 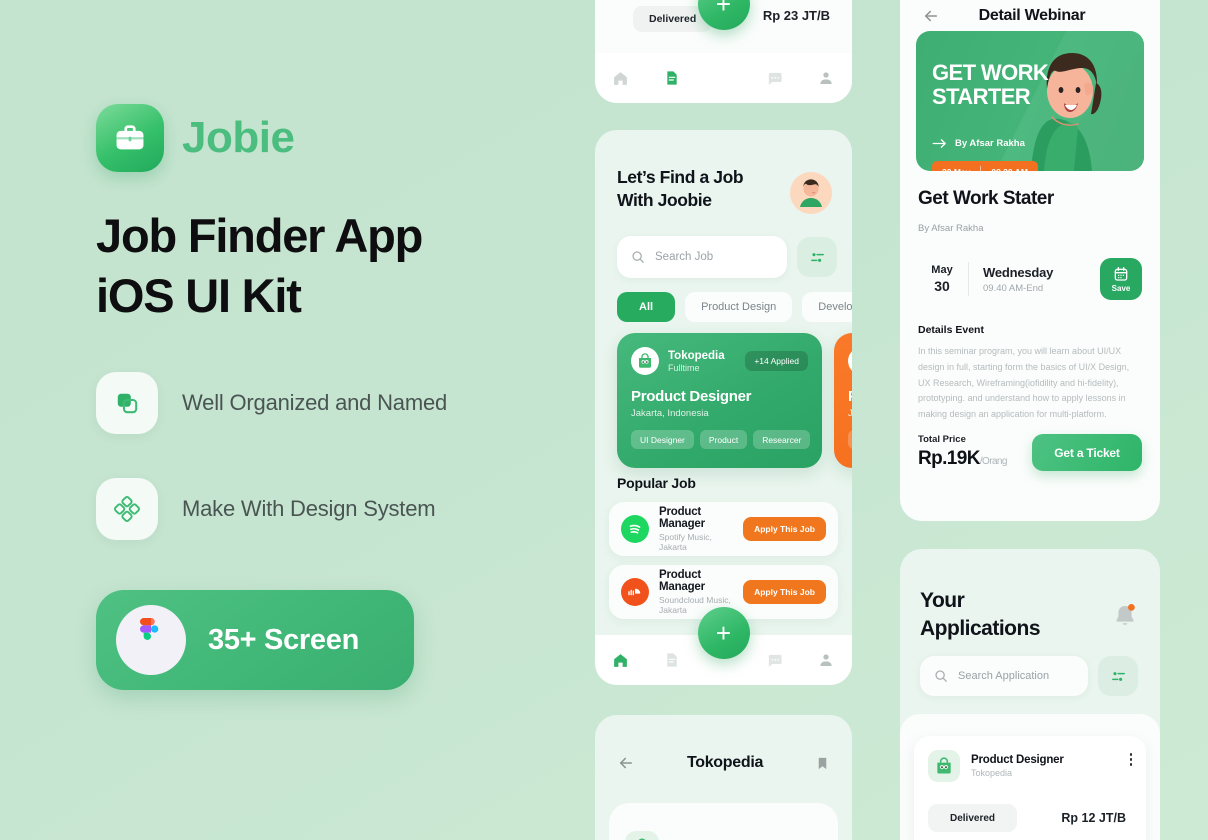 What do you see at coordinates (684, 257) in the screenshot?
I see `search-placeholder: Search Job` at bounding box center [684, 257].